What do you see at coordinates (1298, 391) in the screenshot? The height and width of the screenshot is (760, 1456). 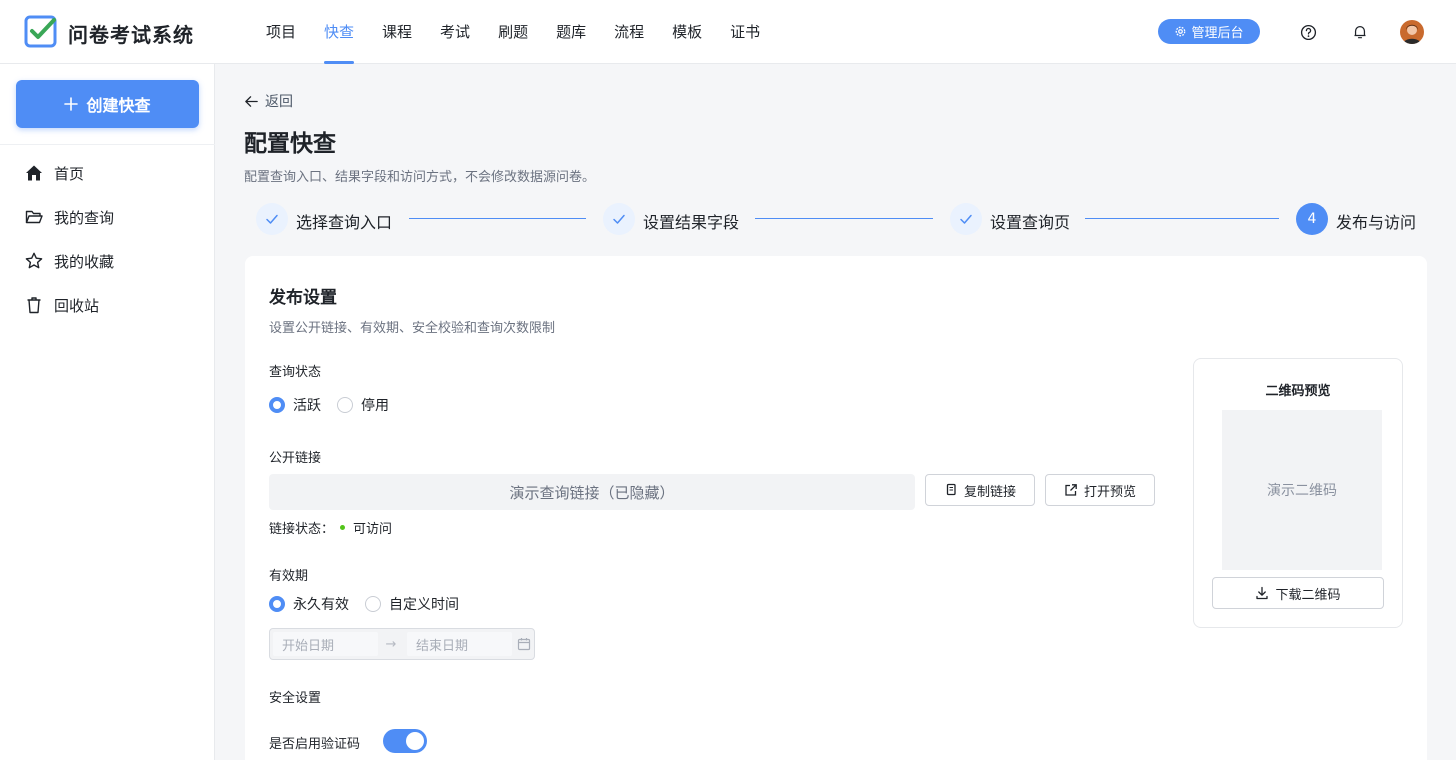 I see `qr-preview-title: 二维码预览` at bounding box center [1298, 391].